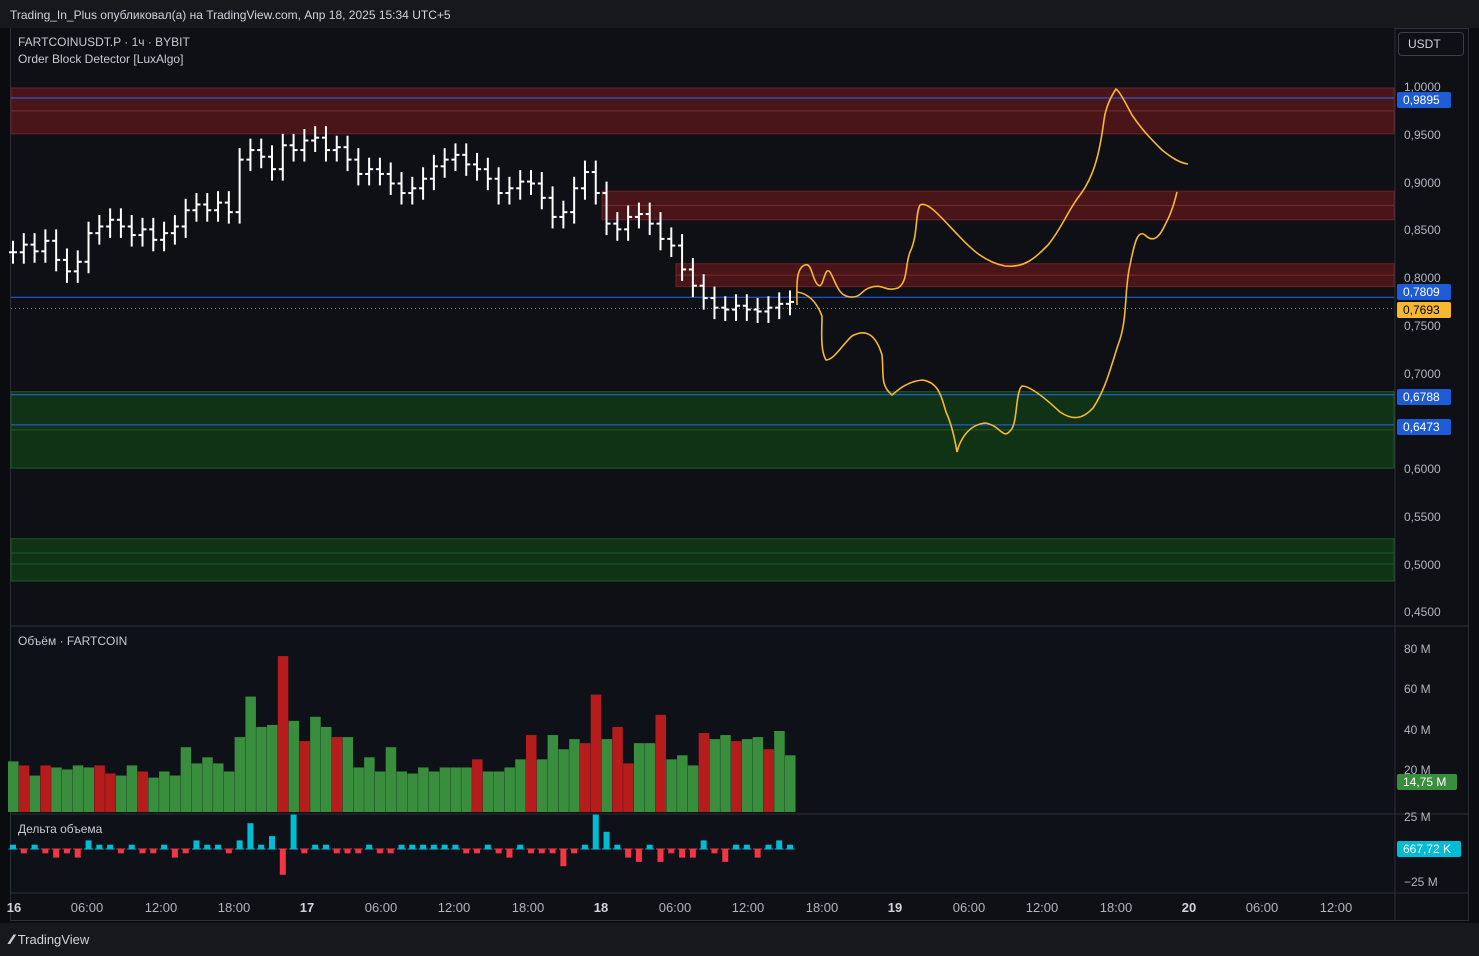 The width and height of the screenshot is (1479, 956). What do you see at coordinates (100, 59) in the screenshot?
I see `indicator-legend: Order Block Detector [LuxAlgo]` at bounding box center [100, 59].